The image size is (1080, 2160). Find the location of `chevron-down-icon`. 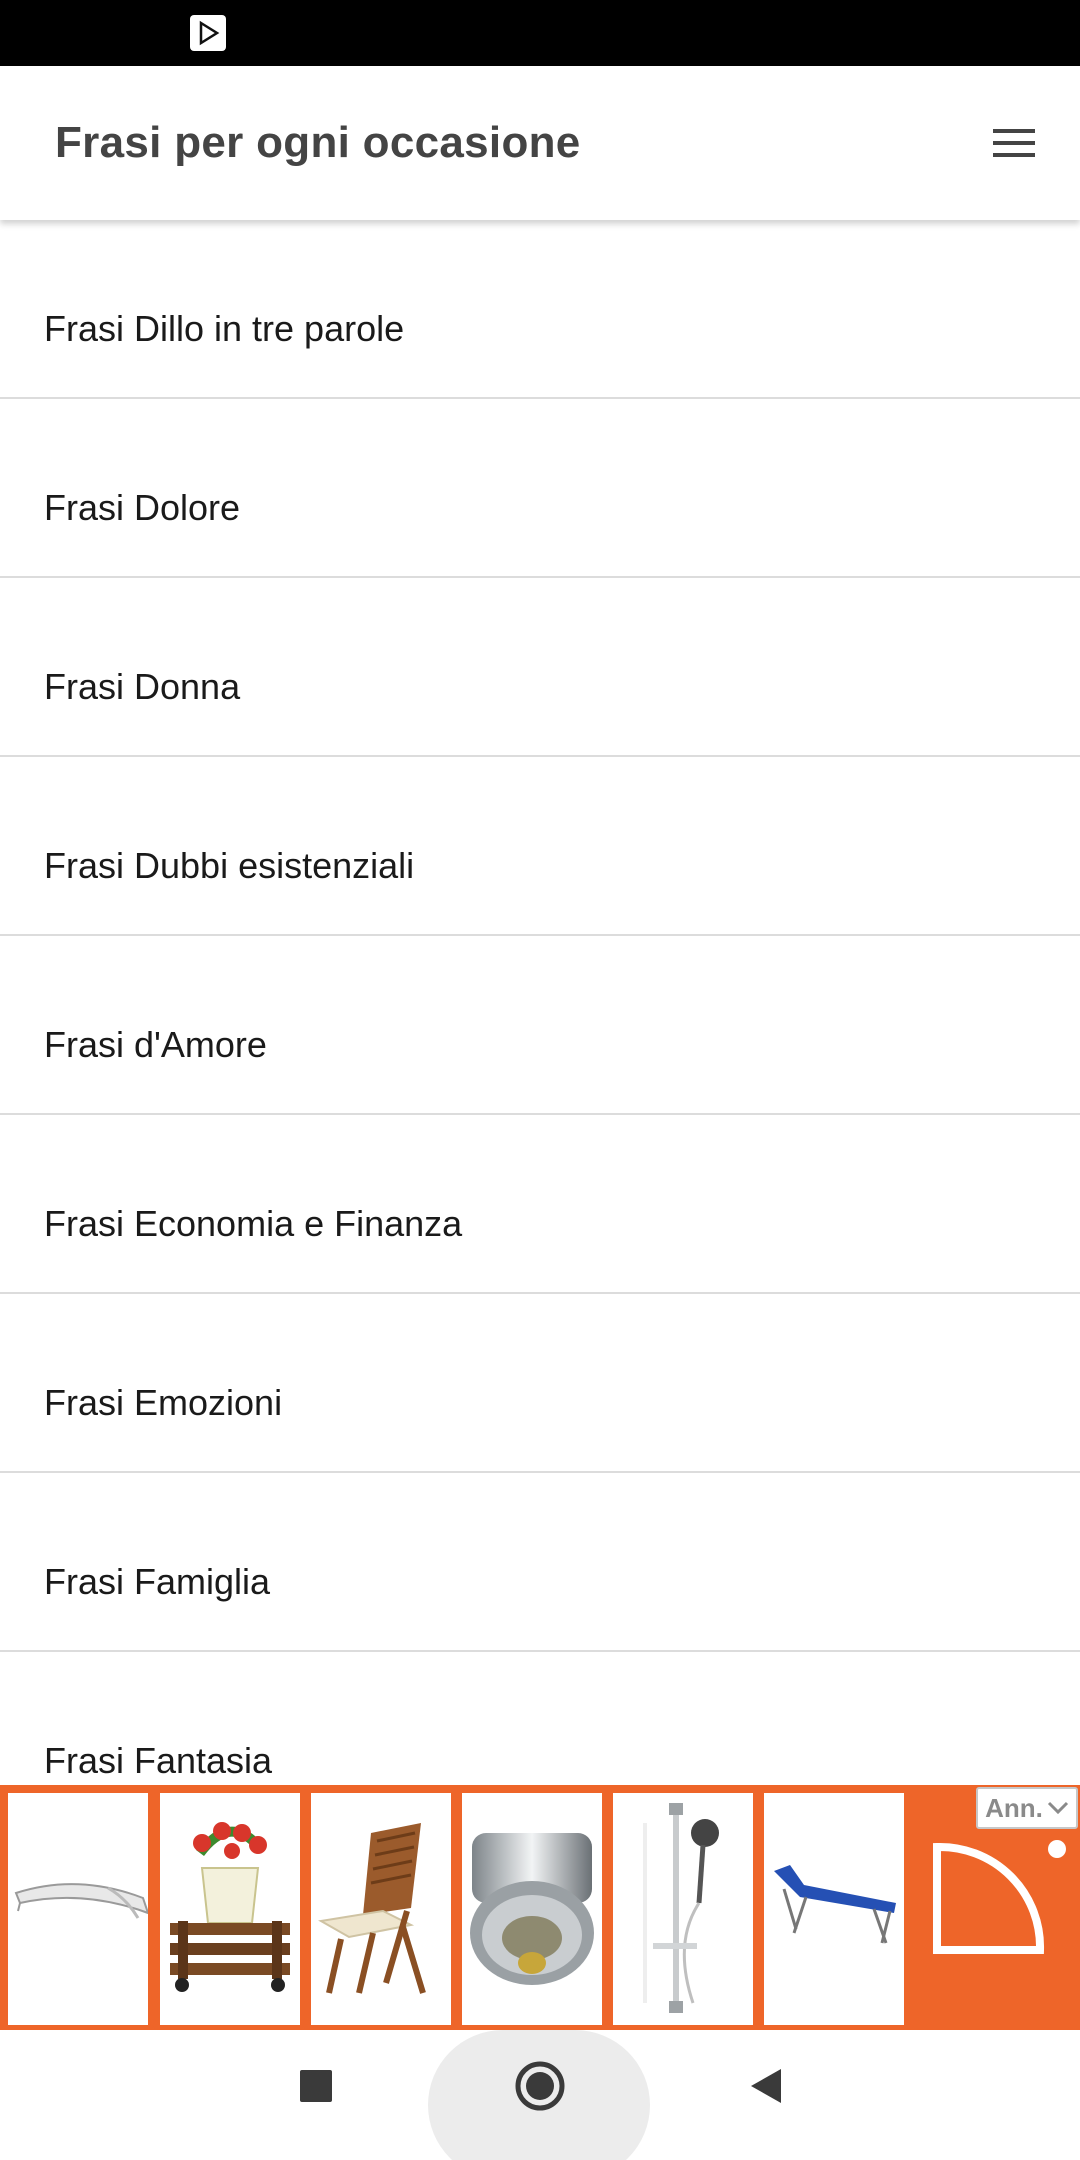

chevron-down-icon is located at coordinates (1057, 1808).